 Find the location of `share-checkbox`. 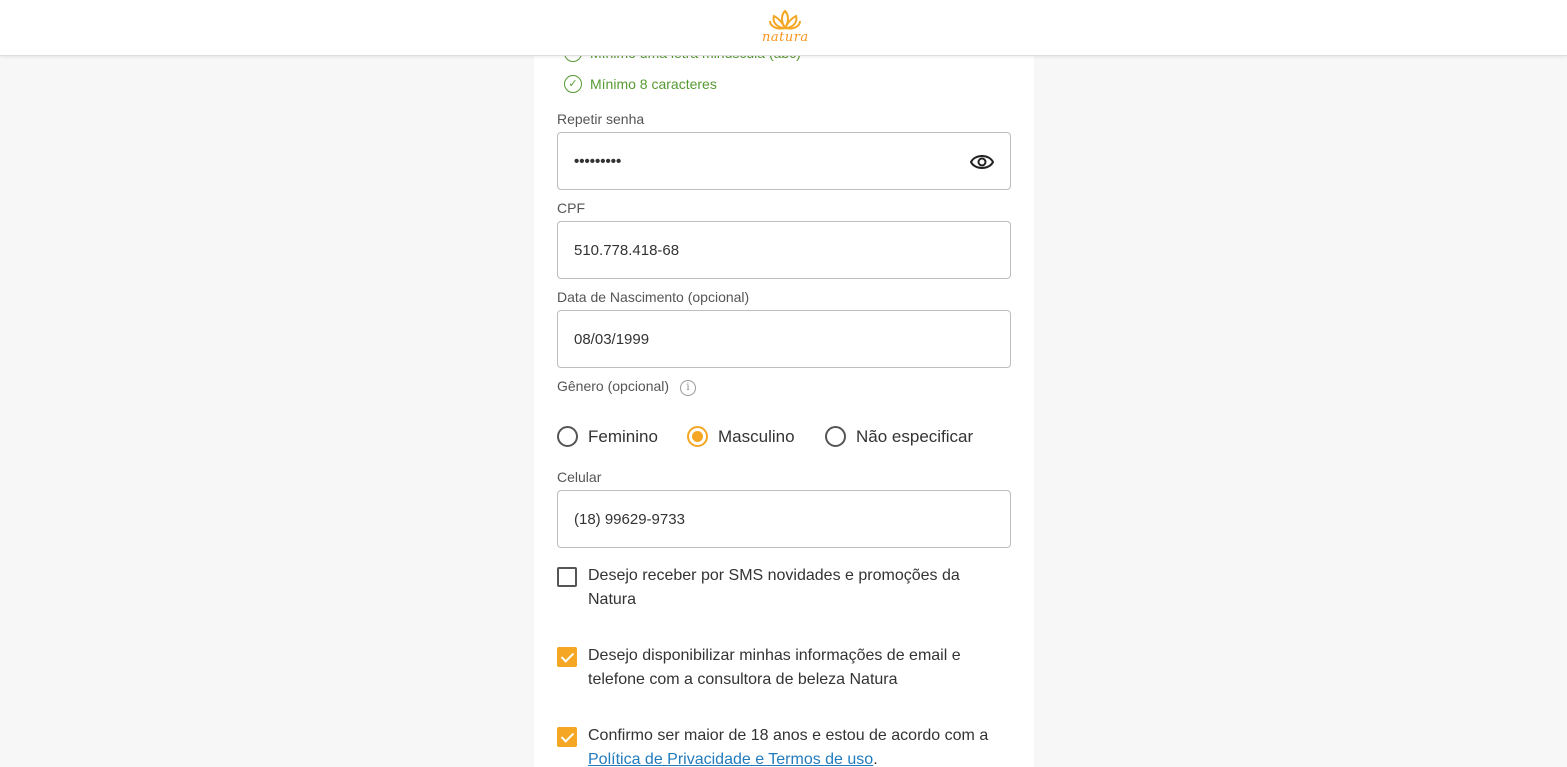

share-checkbox is located at coordinates (567, 657).